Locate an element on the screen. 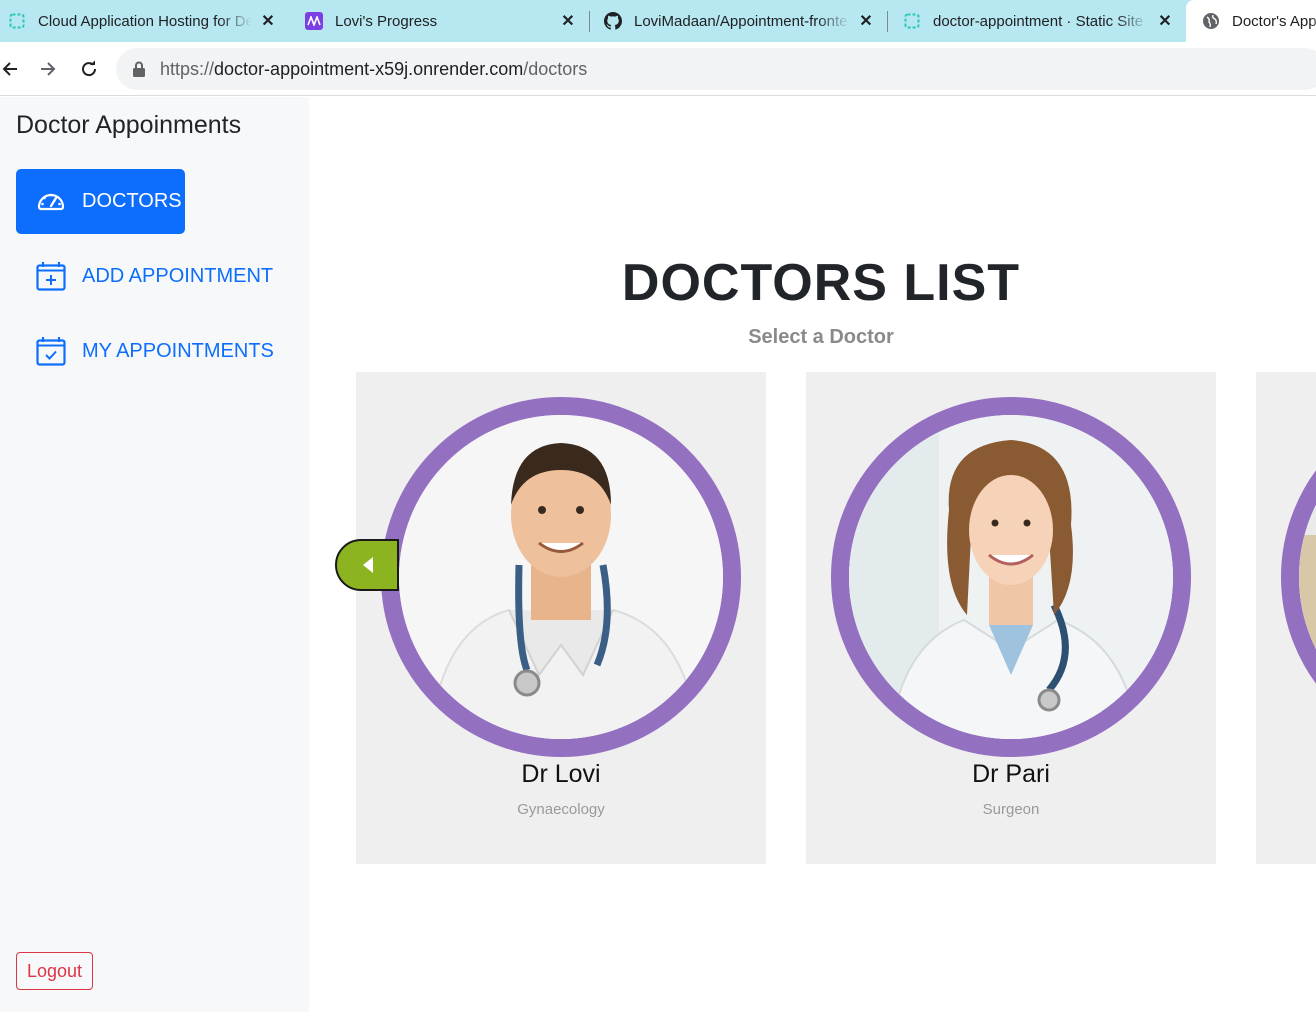  browser-tab-doctors-app: Doctor's App is located at coordinates (1251, 21).